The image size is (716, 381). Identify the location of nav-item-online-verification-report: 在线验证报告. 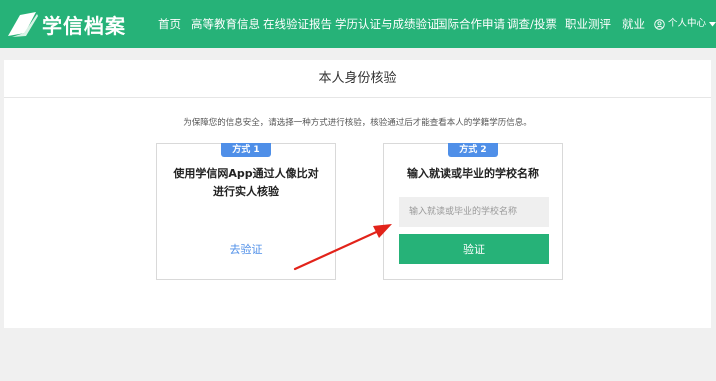
(297, 24).